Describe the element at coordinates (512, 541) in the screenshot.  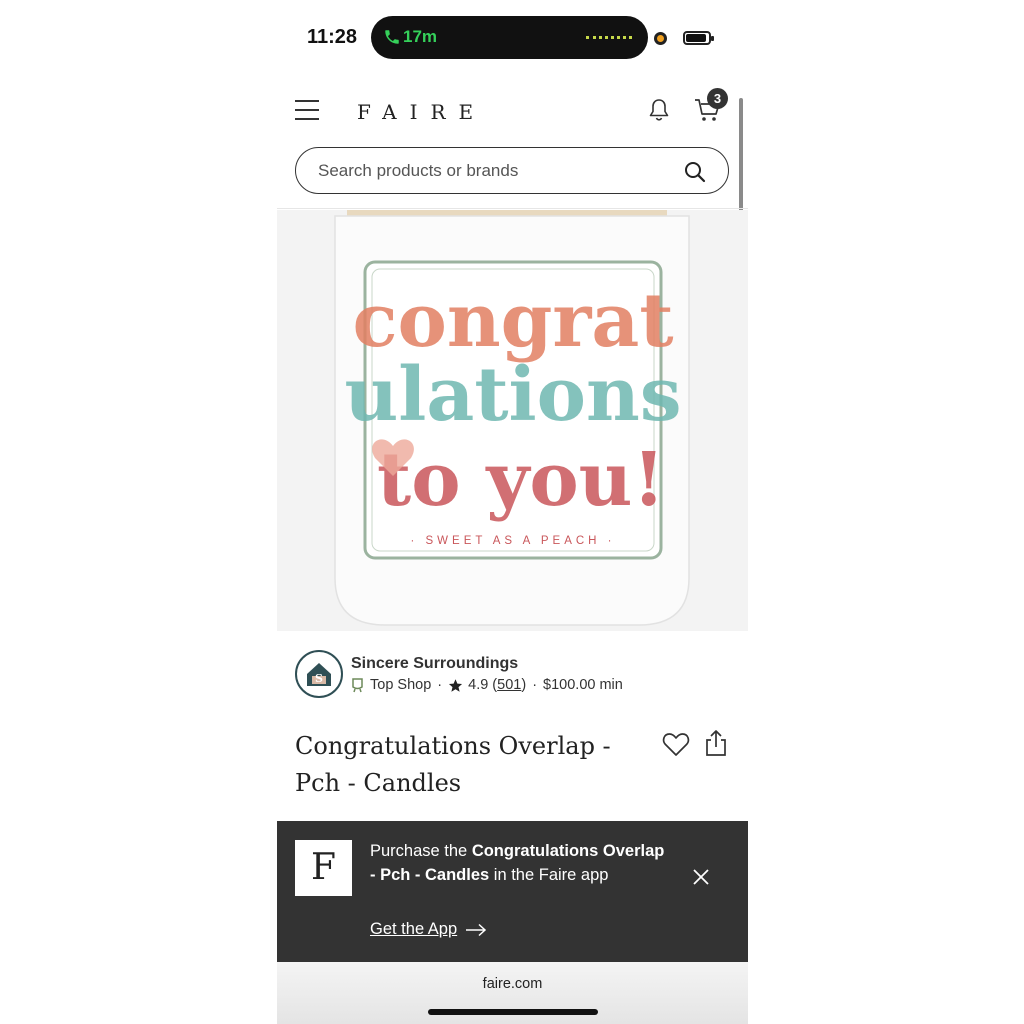
I see `label-tagline: · SWEET AS A PEACH ·` at that location.